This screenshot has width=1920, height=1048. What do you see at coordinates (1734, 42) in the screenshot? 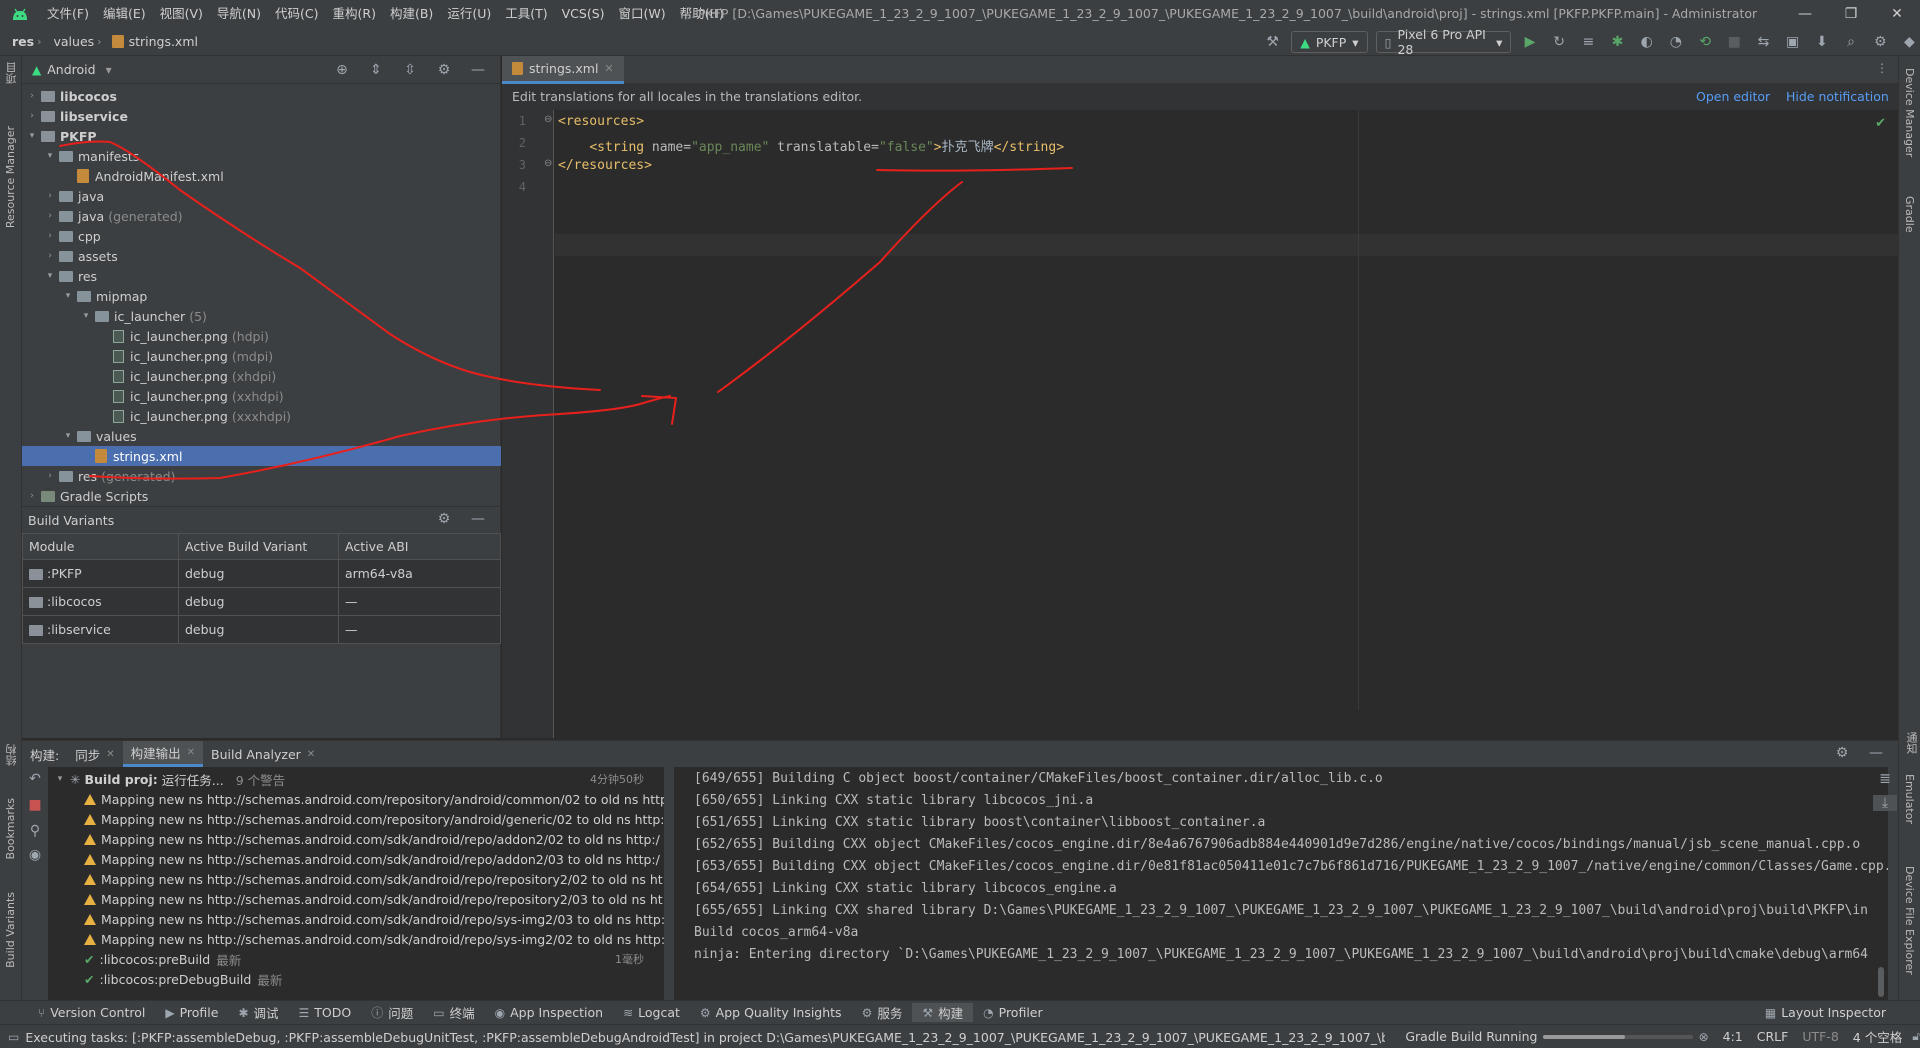
I see `stop-icon: ■` at bounding box center [1734, 42].